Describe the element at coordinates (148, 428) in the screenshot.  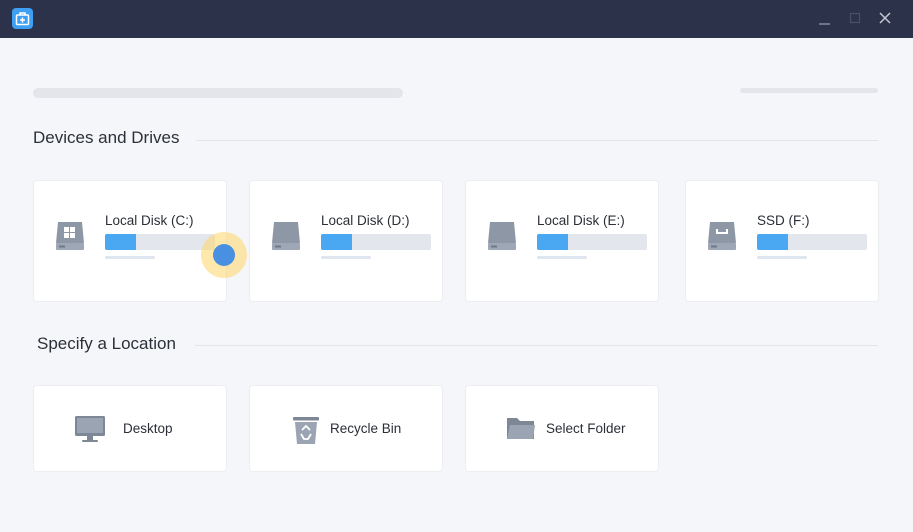
I see `location-label: Desktop` at that location.